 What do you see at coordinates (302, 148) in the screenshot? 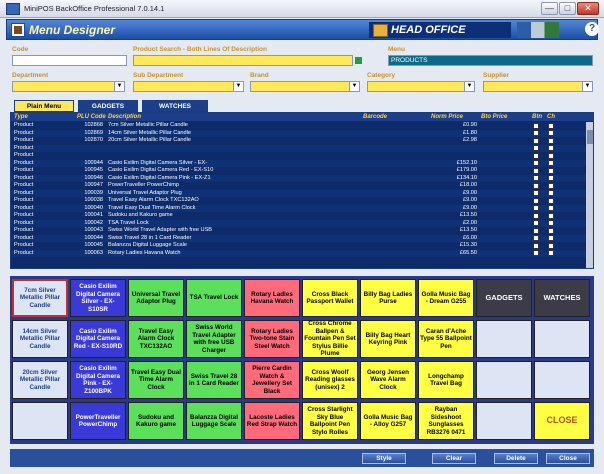
I see `table-row: Product` at bounding box center [302, 148].